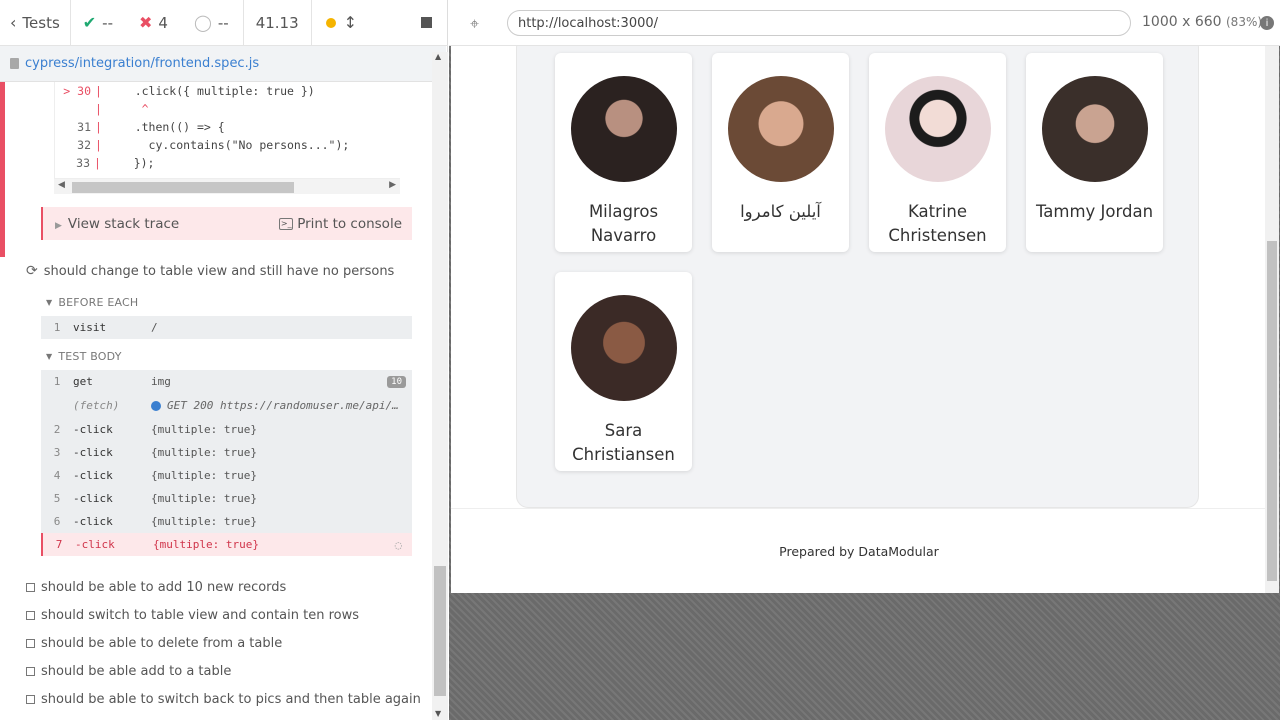 This screenshot has height=720, width=1280. I want to click on command-number: 1, so click(57, 381).